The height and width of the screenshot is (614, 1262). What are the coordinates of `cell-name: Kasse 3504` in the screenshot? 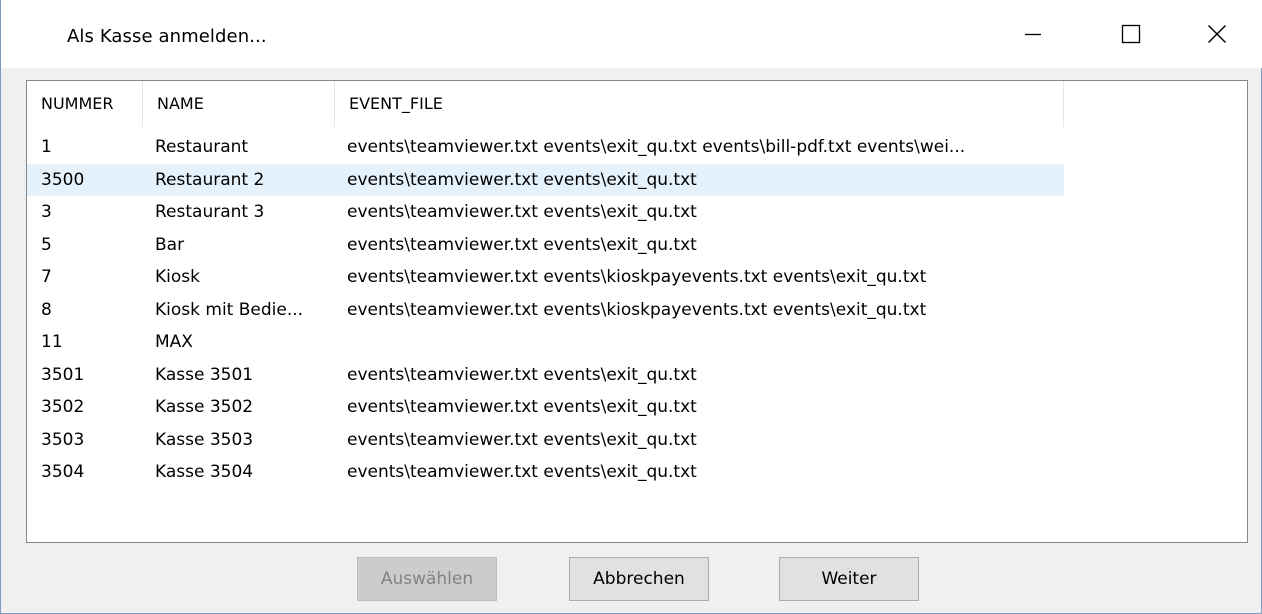 It's located at (204, 472).